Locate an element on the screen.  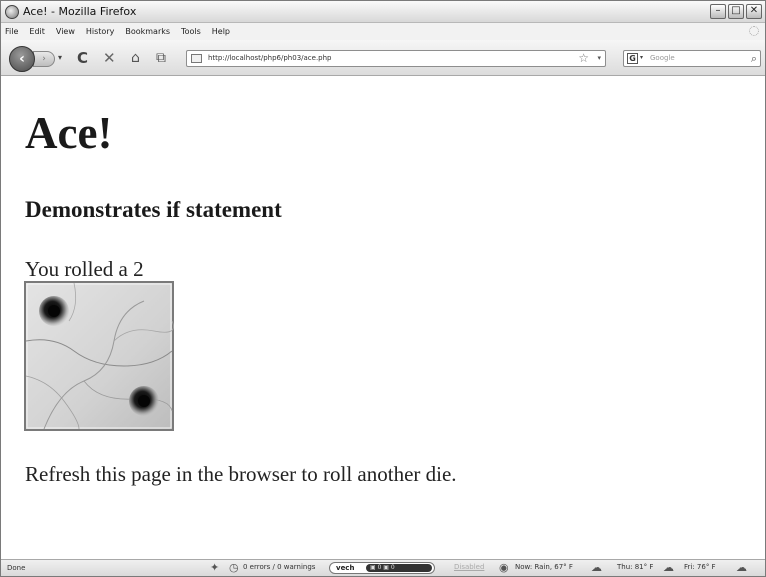
search-bar: G ▾ Google ⌕ is located at coordinates (692, 58).